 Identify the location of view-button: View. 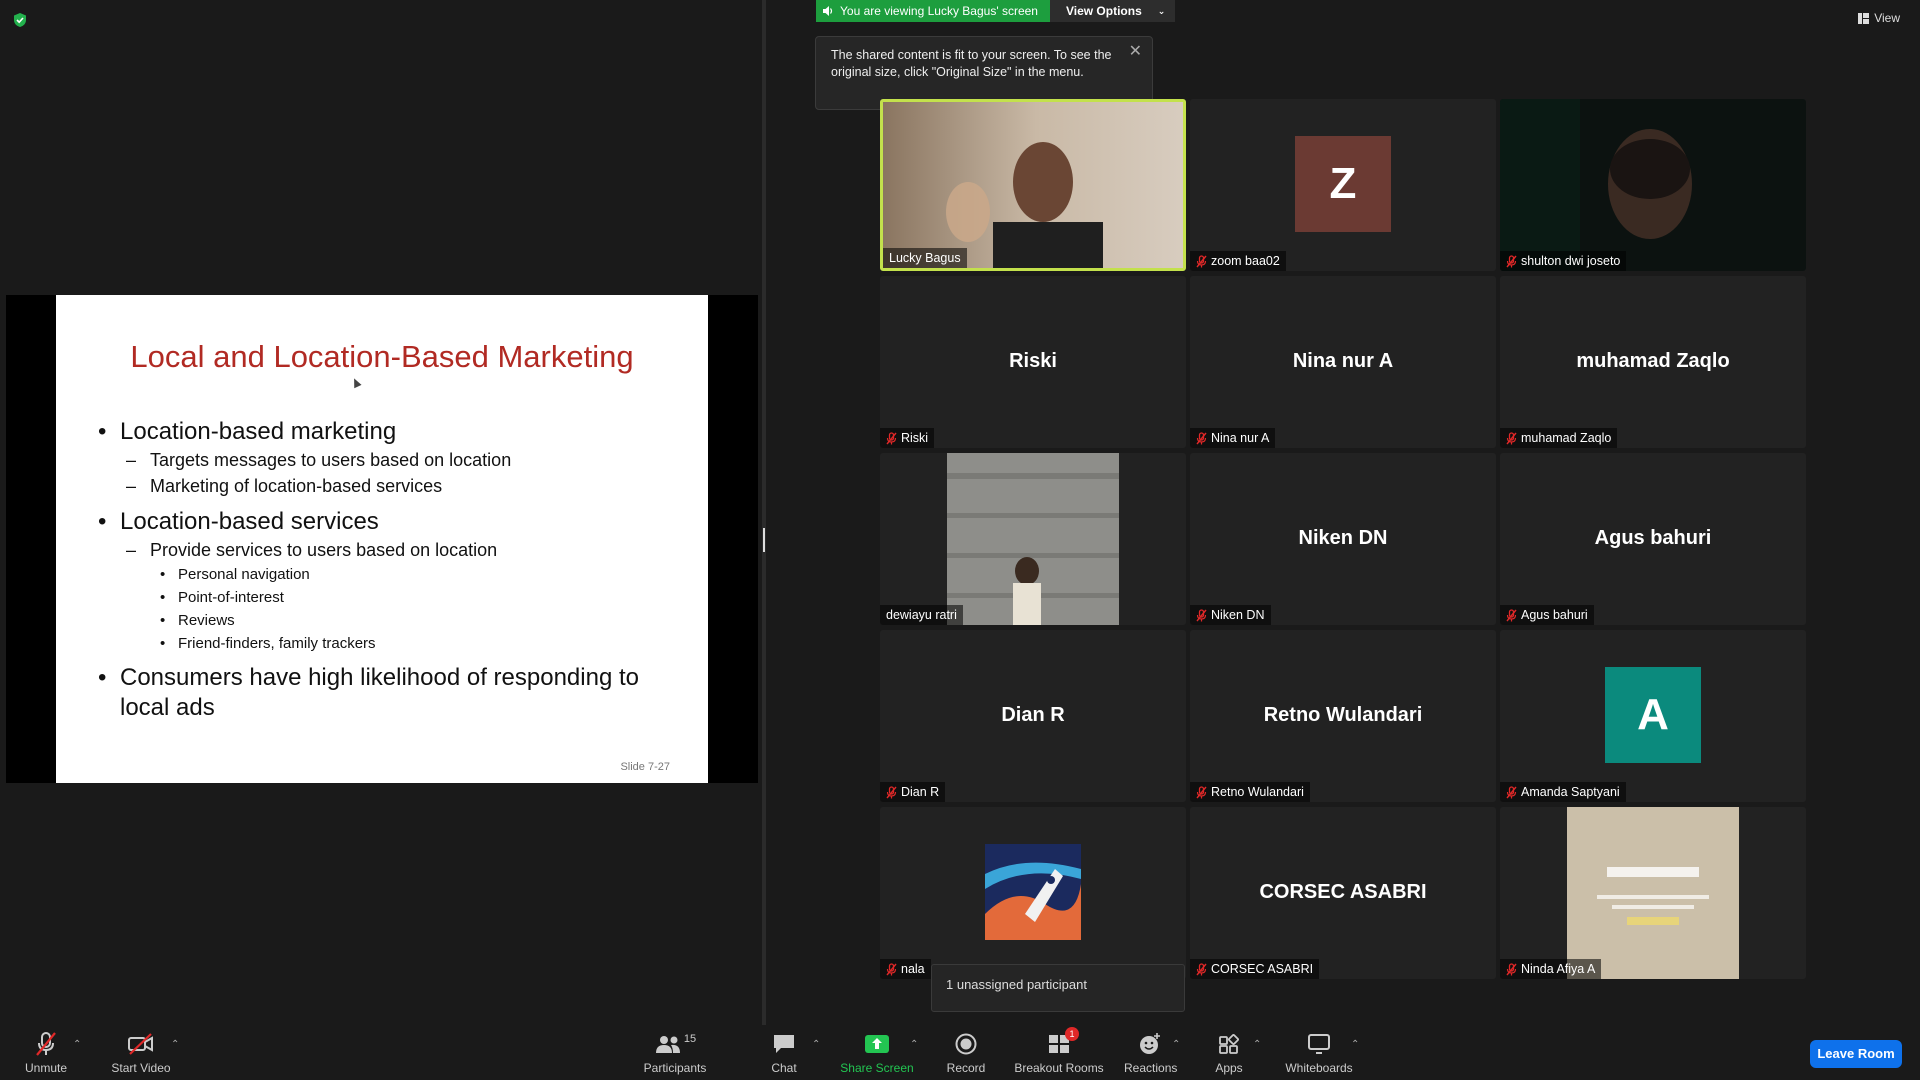
(1879, 18).